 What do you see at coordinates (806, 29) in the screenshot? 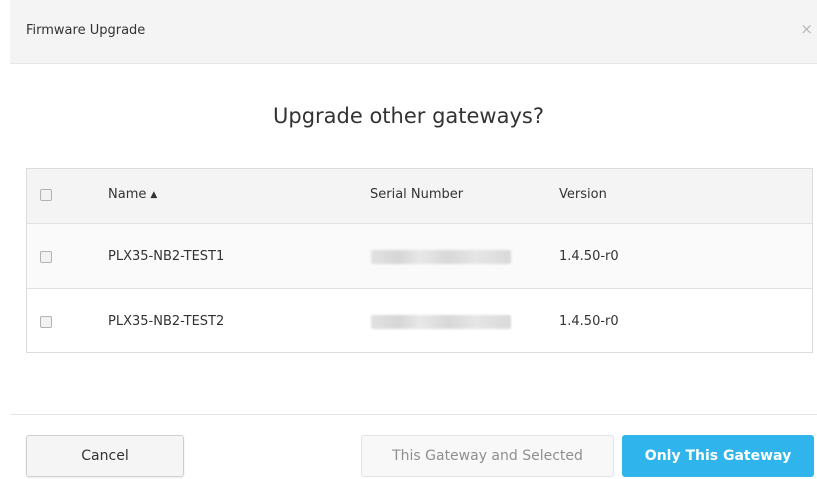
I see `close-icon: ×` at bounding box center [806, 29].